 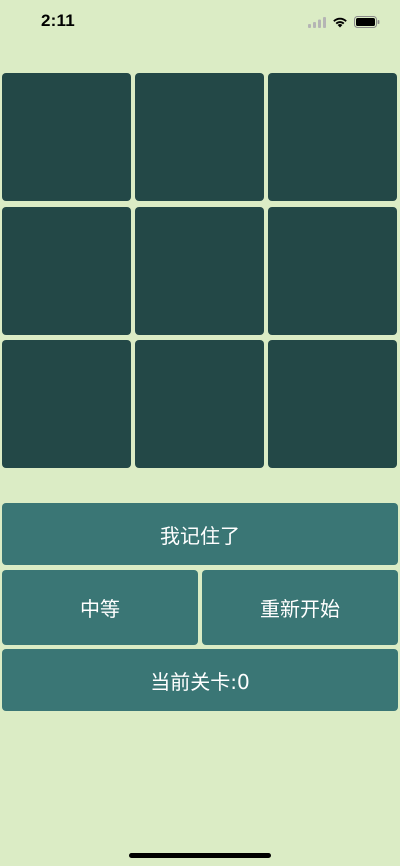 I want to click on home-indicator, so click(x=200, y=855).